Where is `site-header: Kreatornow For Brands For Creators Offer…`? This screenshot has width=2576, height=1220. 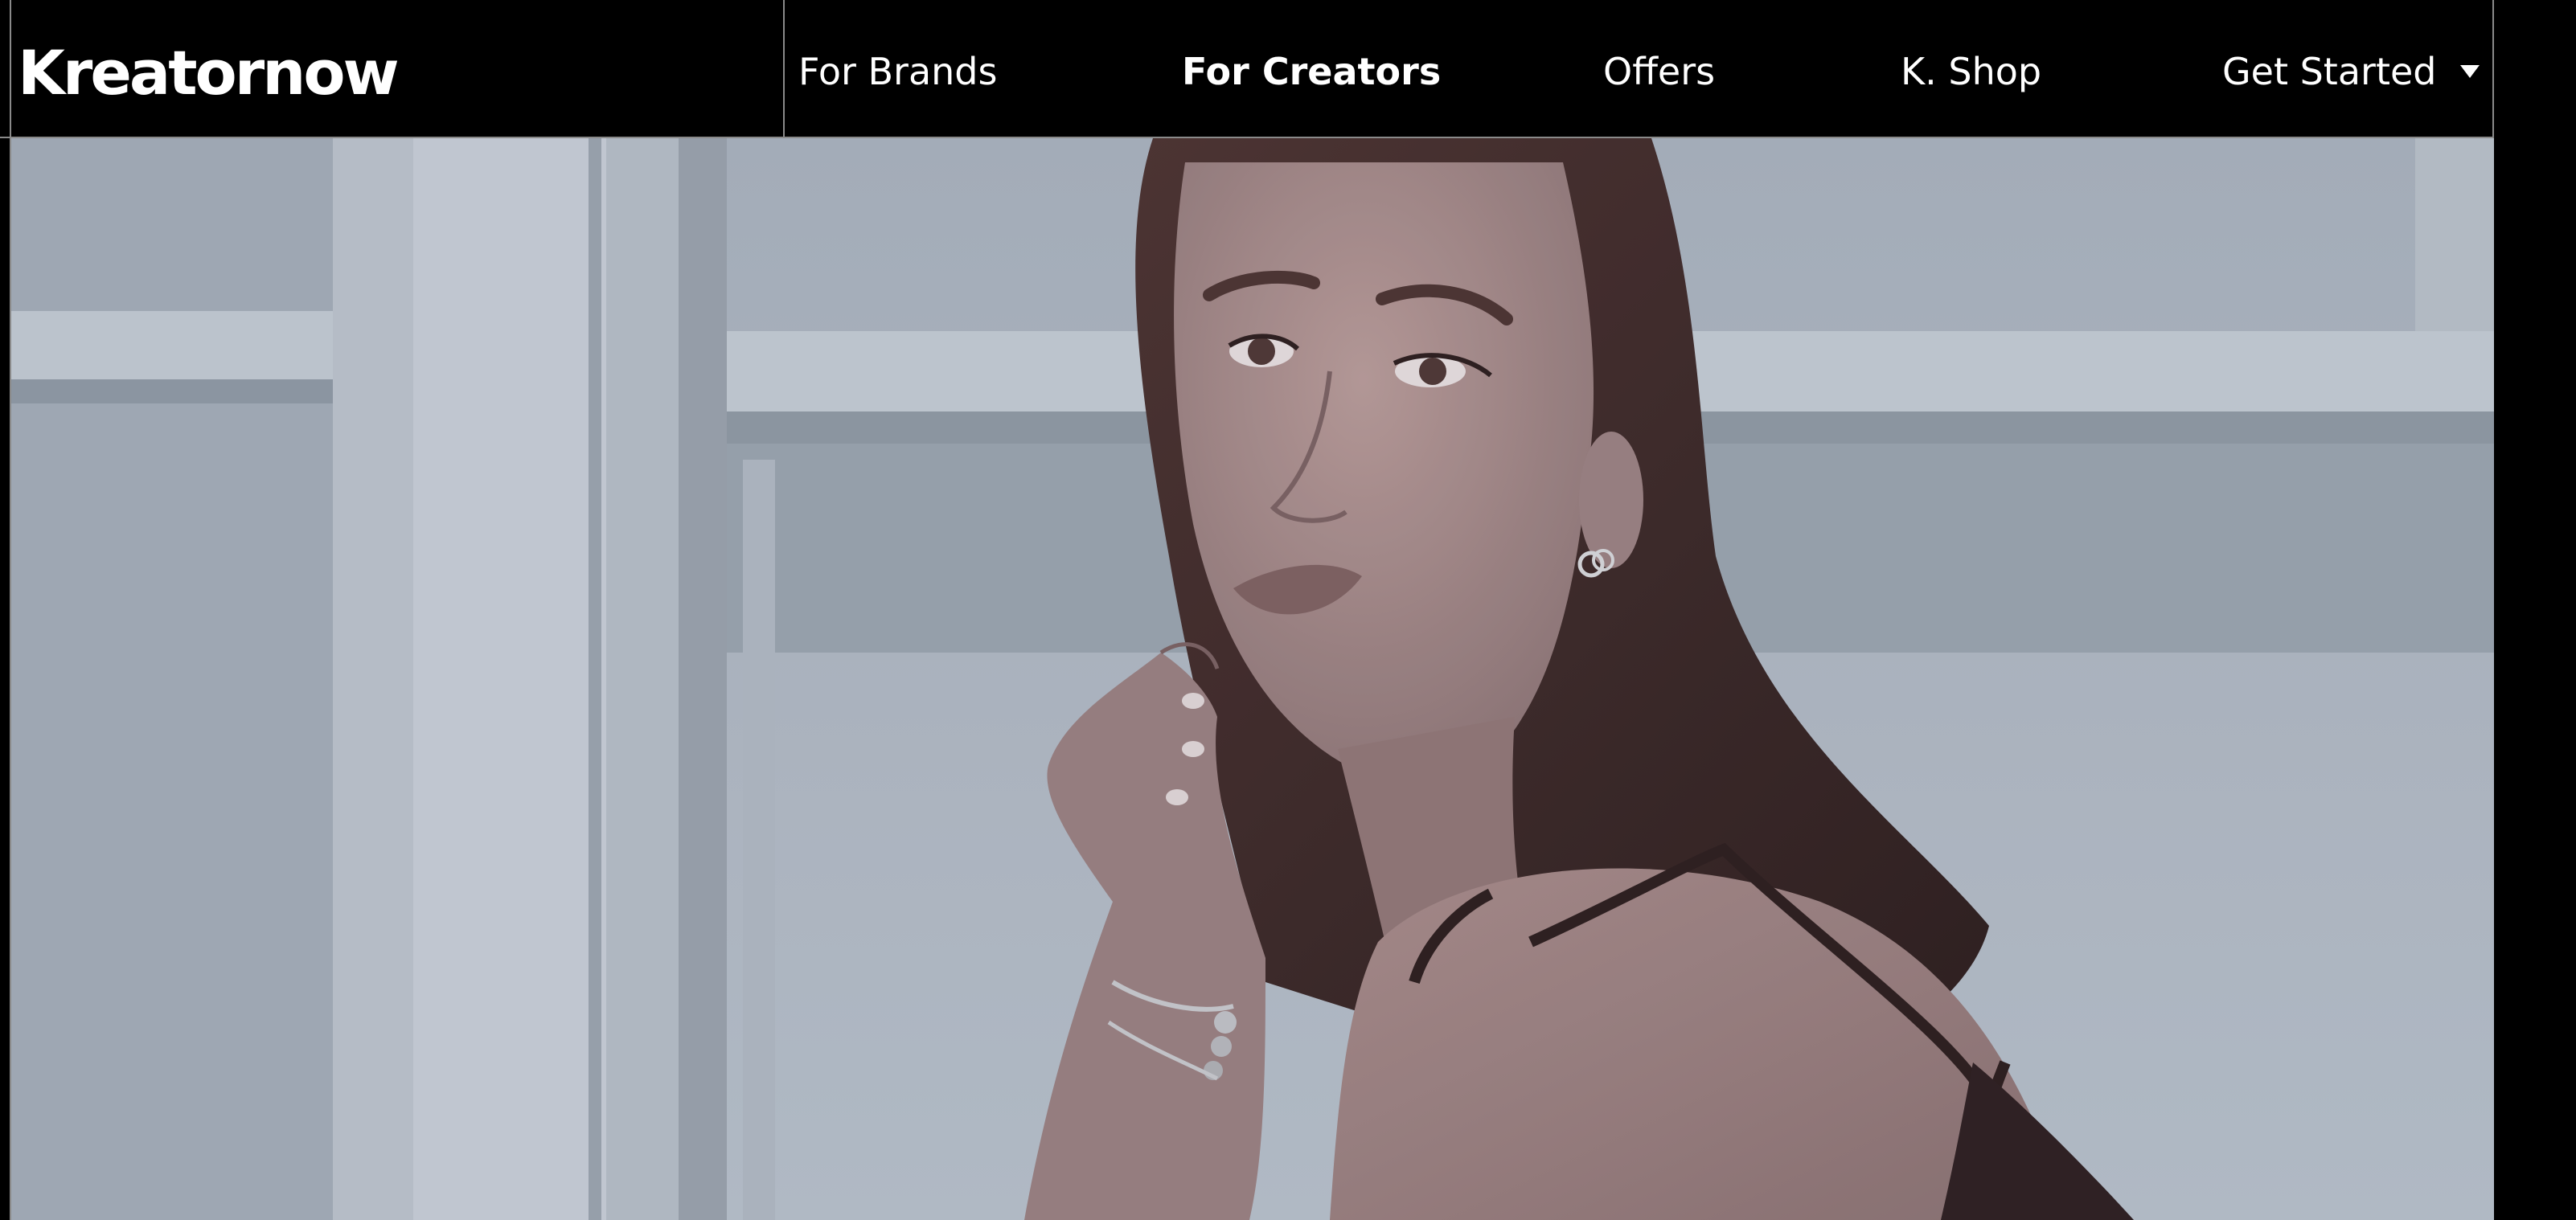 site-header: Kreatornow For Brands For Creators Offer… is located at coordinates (1288, 69).